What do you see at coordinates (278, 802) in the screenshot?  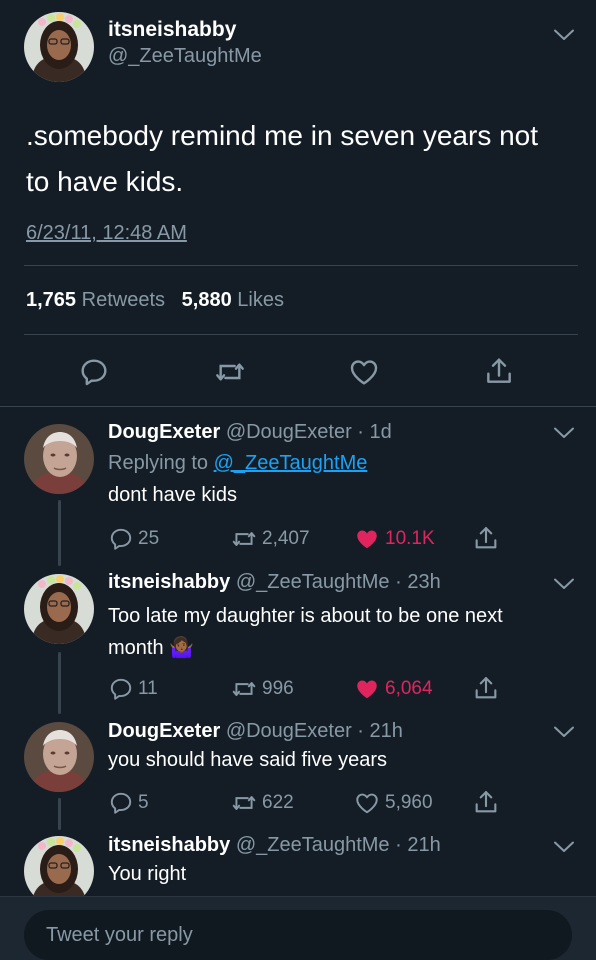 I see `retweet-count: 622` at bounding box center [278, 802].